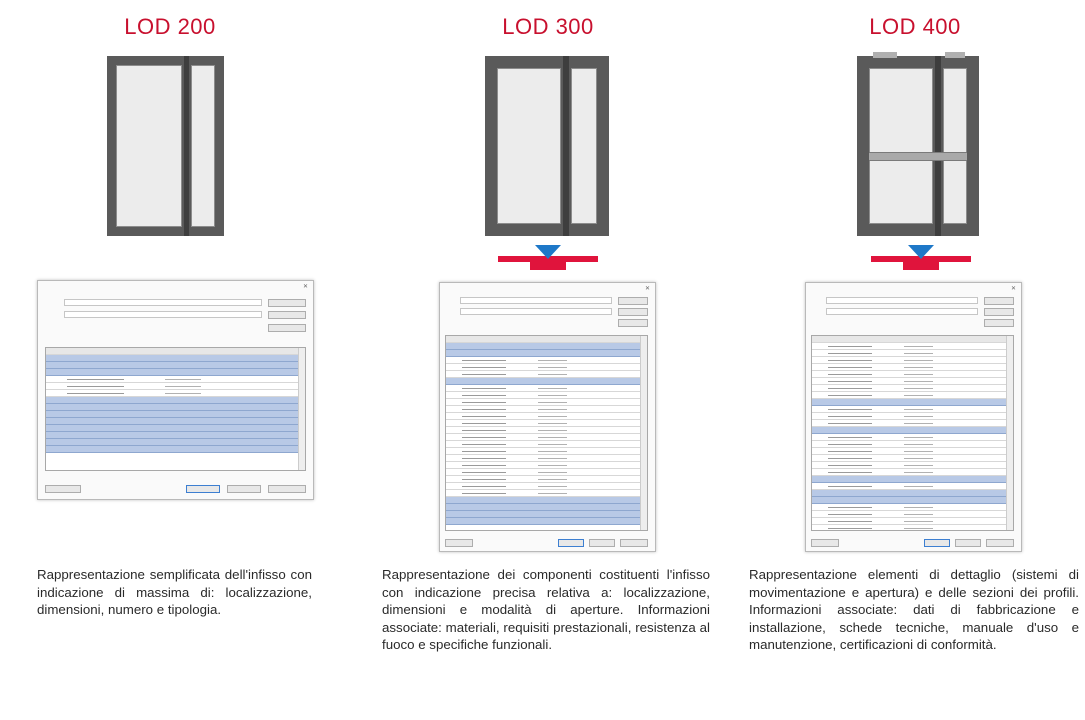  What do you see at coordinates (918, 156) in the screenshot?
I see `panic-bar` at bounding box center [918, 156].